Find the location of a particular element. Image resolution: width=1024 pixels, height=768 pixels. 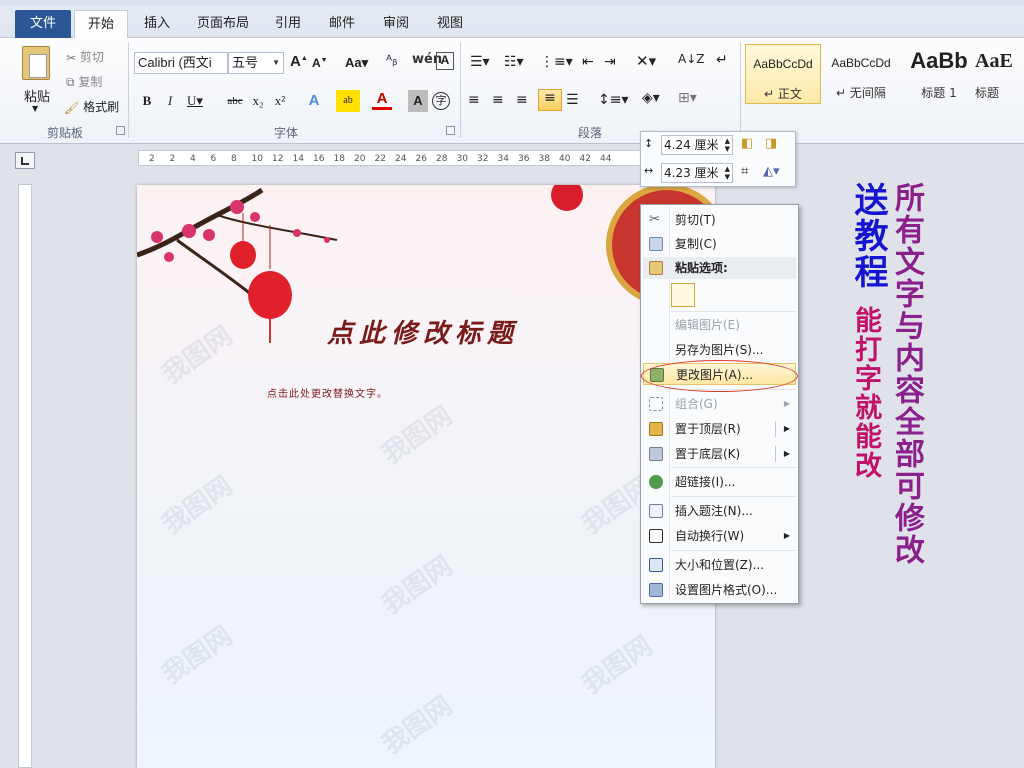

strikethrough-button: abc is located at coordinates (235, 101).